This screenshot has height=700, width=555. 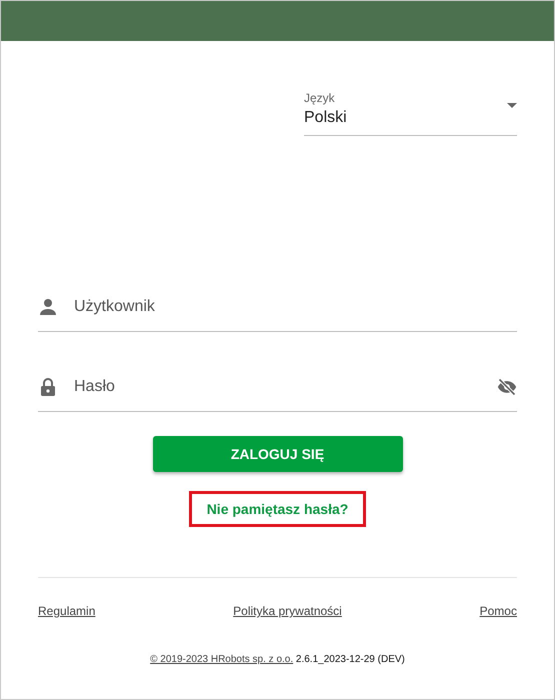 I want to click on footer-link: Polityka prywatności, so click(x=287, y=611).